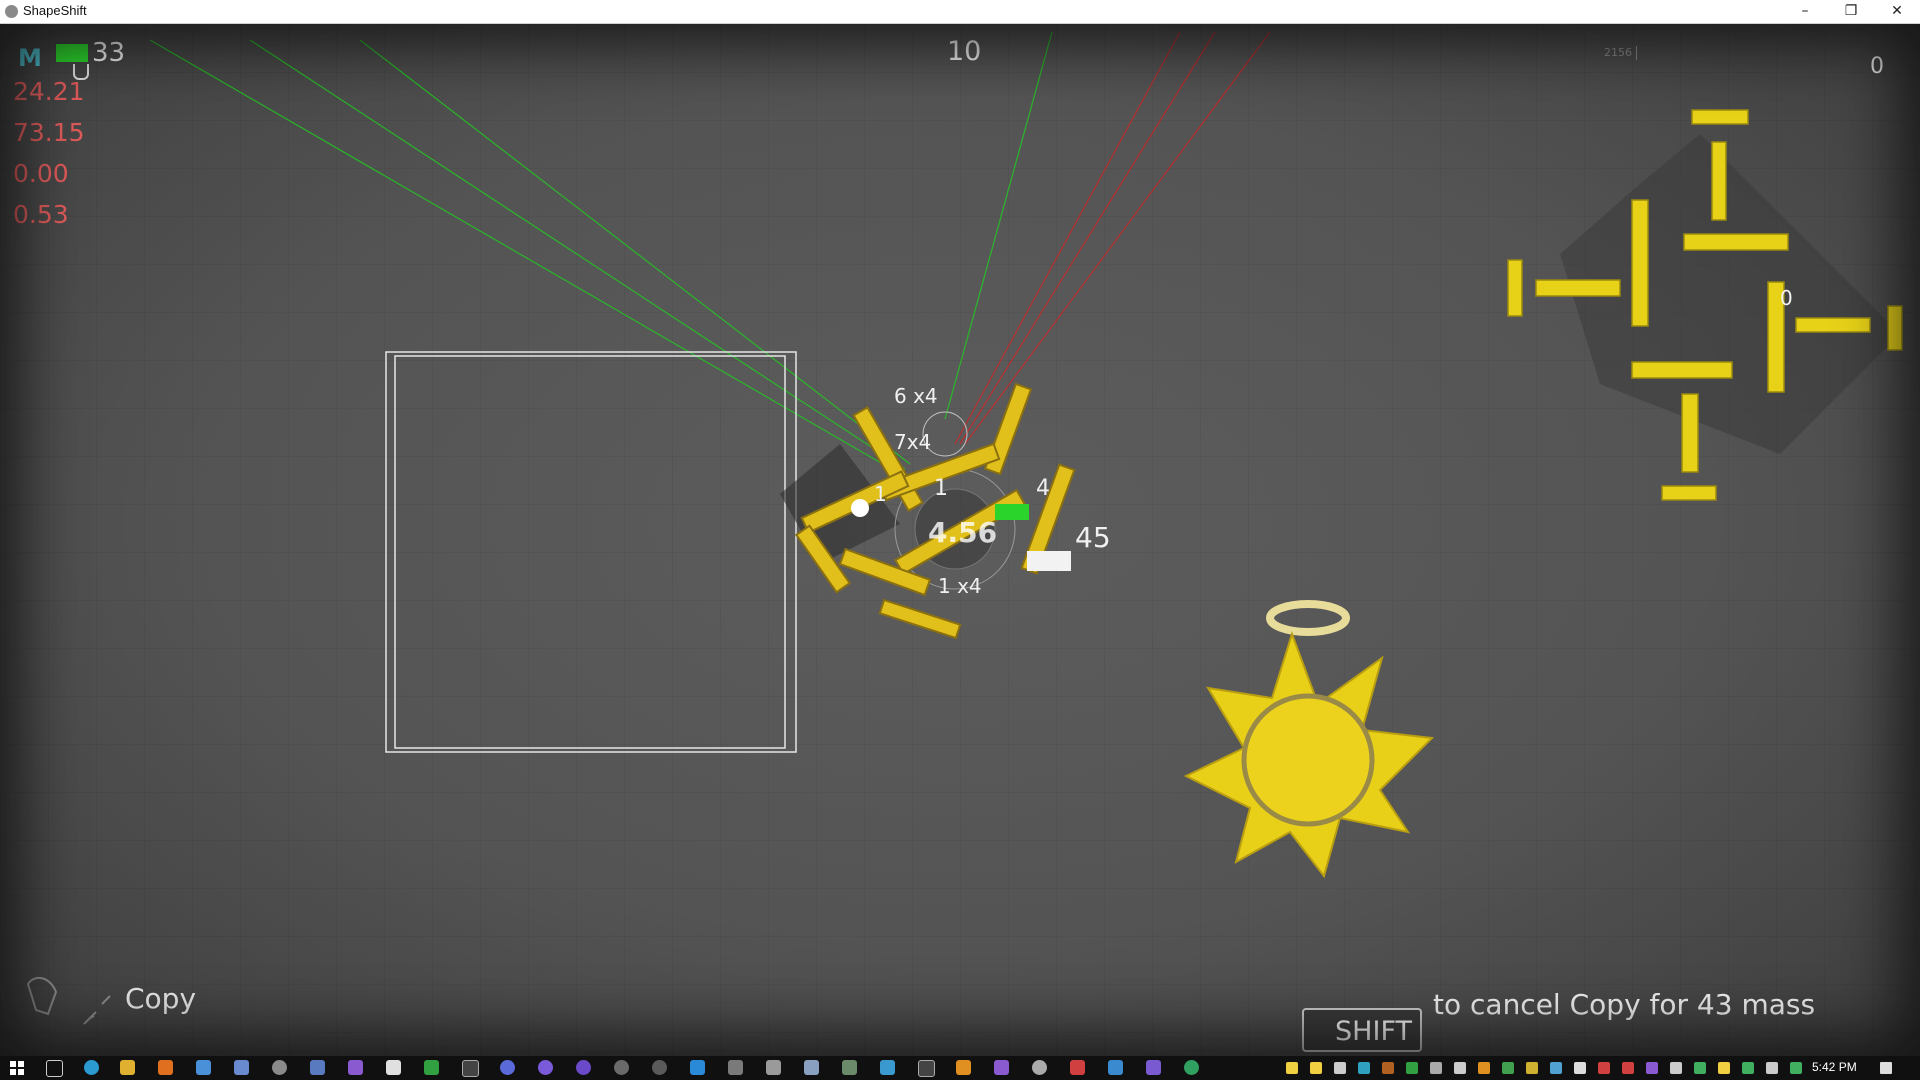 The height and width of the screenshot is (1080, 1920). I want to click on stat-line-3: 0.00, so click(41, 173).